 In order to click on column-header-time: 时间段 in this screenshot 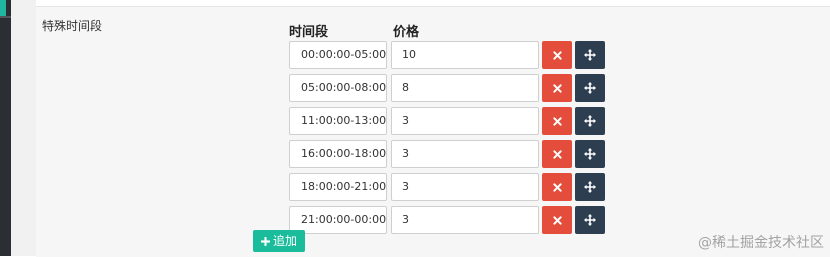, I will do `click(309, 32)`.